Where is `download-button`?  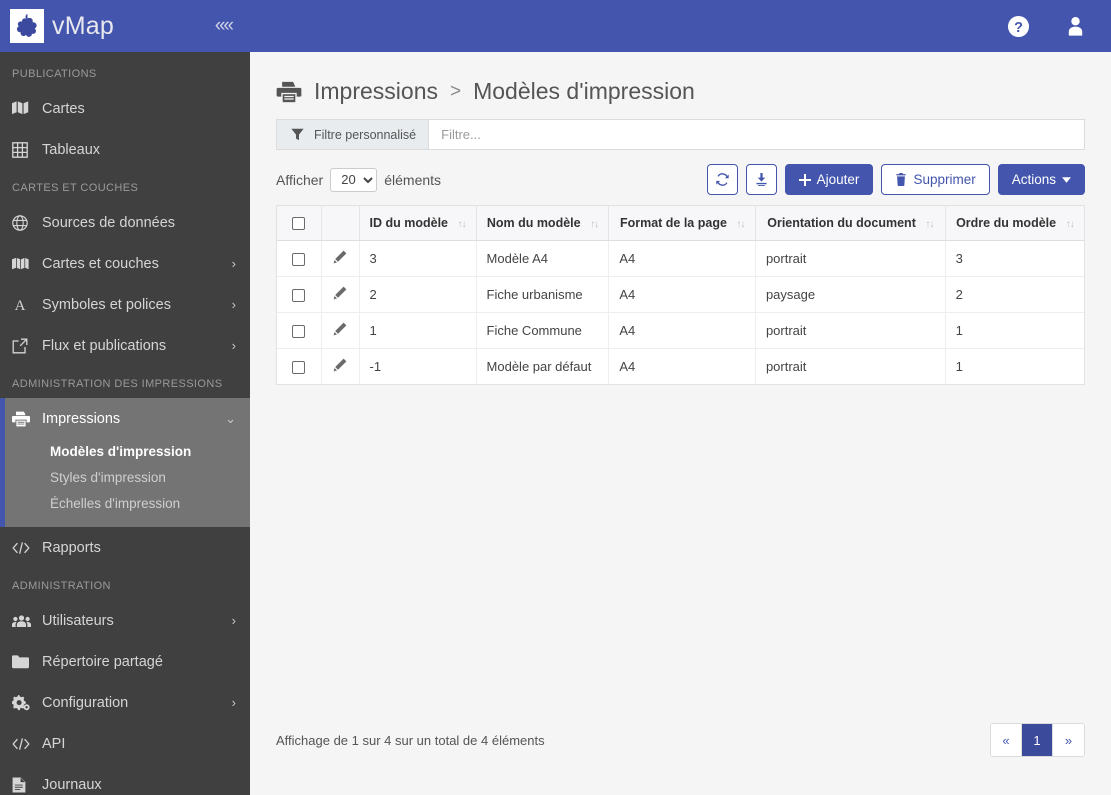 download-button is located at coordinates (761, 179).